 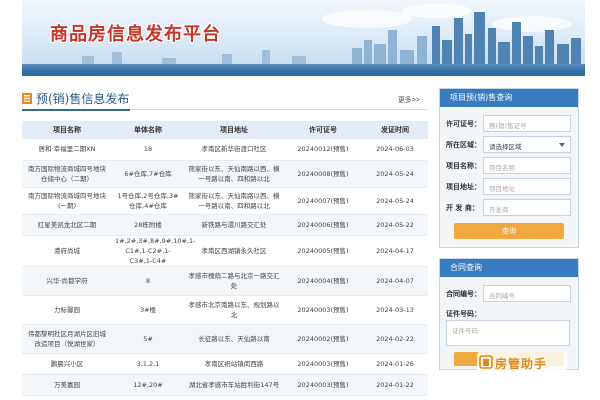 What do you see at coordinates (234, 364) in the screenshot?
I see `cell-address: 孝南区祝站镇闵西路` at bounding box center [234, 364].